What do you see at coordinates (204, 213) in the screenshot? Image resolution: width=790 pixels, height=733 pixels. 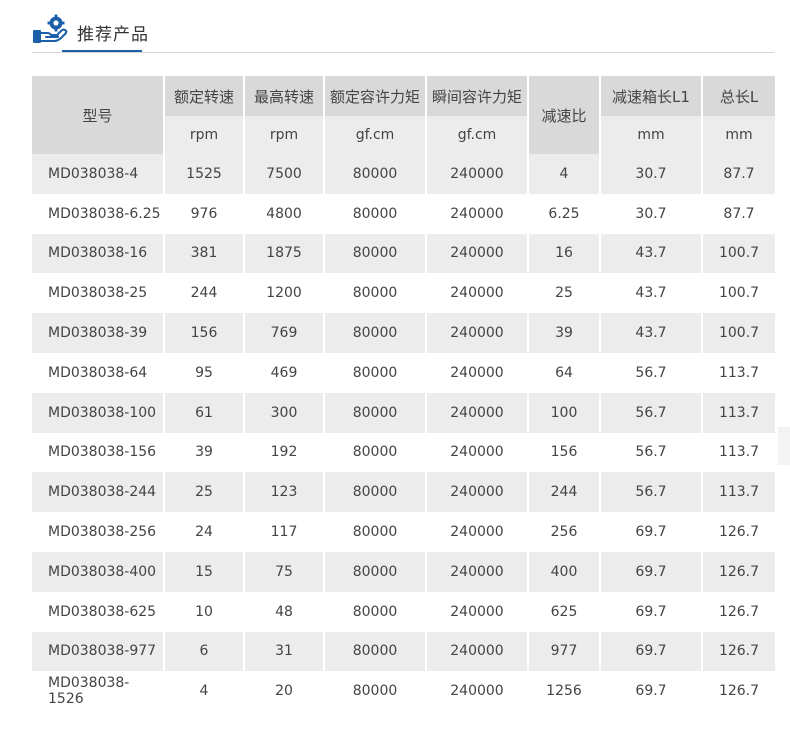 I see `cell-rated-speed: 976` at bounding box center [204, 213].